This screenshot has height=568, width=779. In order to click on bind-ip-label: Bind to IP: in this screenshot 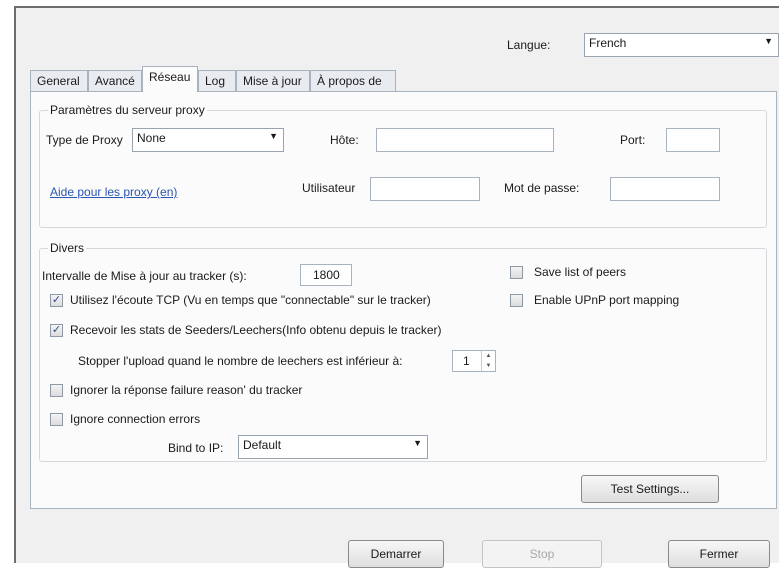, I will do `click(196, 448)`.